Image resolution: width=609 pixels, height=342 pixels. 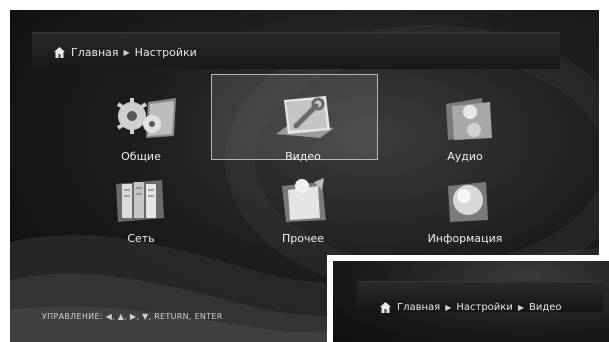 What do you see at coordinates (303, 238) in the screenshot?
I see `menu-item-label: Прочее` at bounding box center [303, 238].